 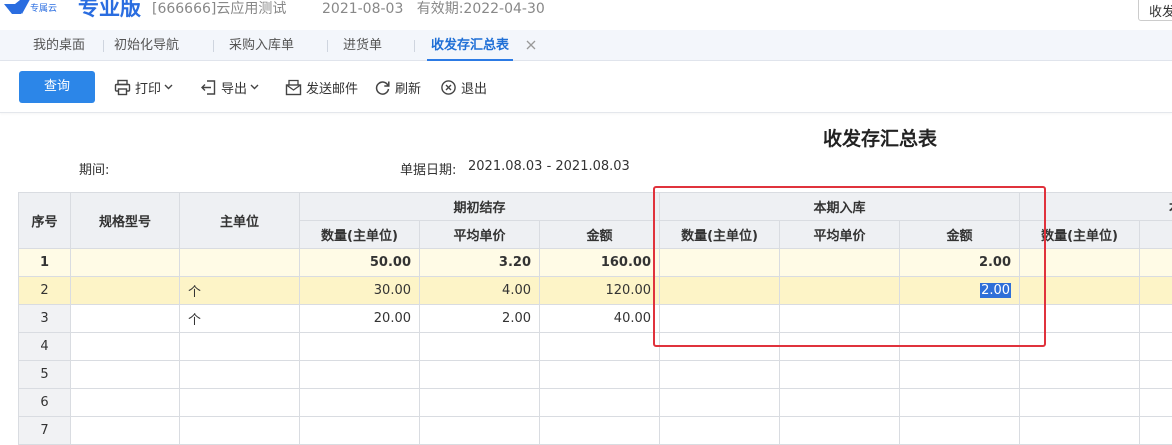 I want to click on col-header-seq: 序号, so click(x=45, y=221).